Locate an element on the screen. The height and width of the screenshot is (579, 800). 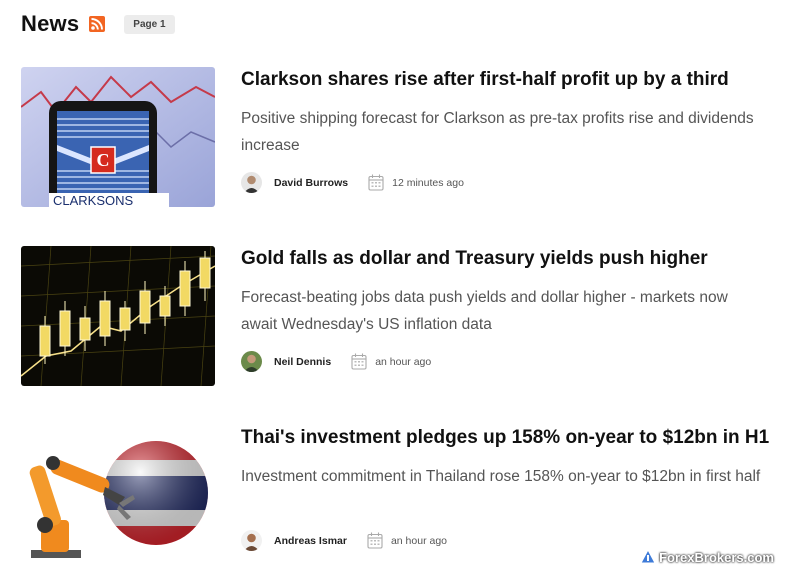
forexbrokers-logo-icon is located at coordinates (648, 556).